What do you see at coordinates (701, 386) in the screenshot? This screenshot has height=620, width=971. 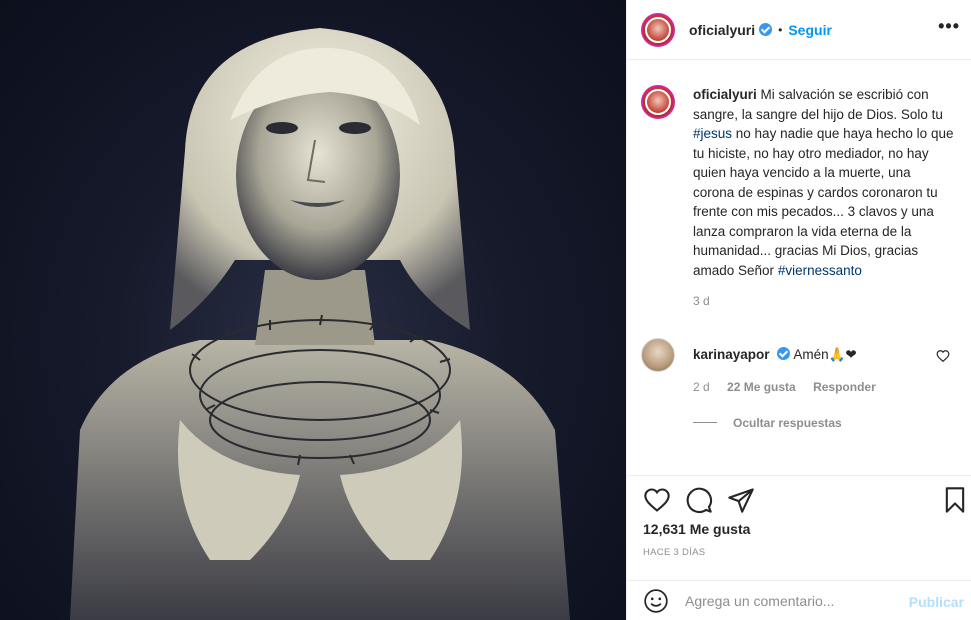 I see `comment-timestamp: 2 d` at bounding box center [701, 386].